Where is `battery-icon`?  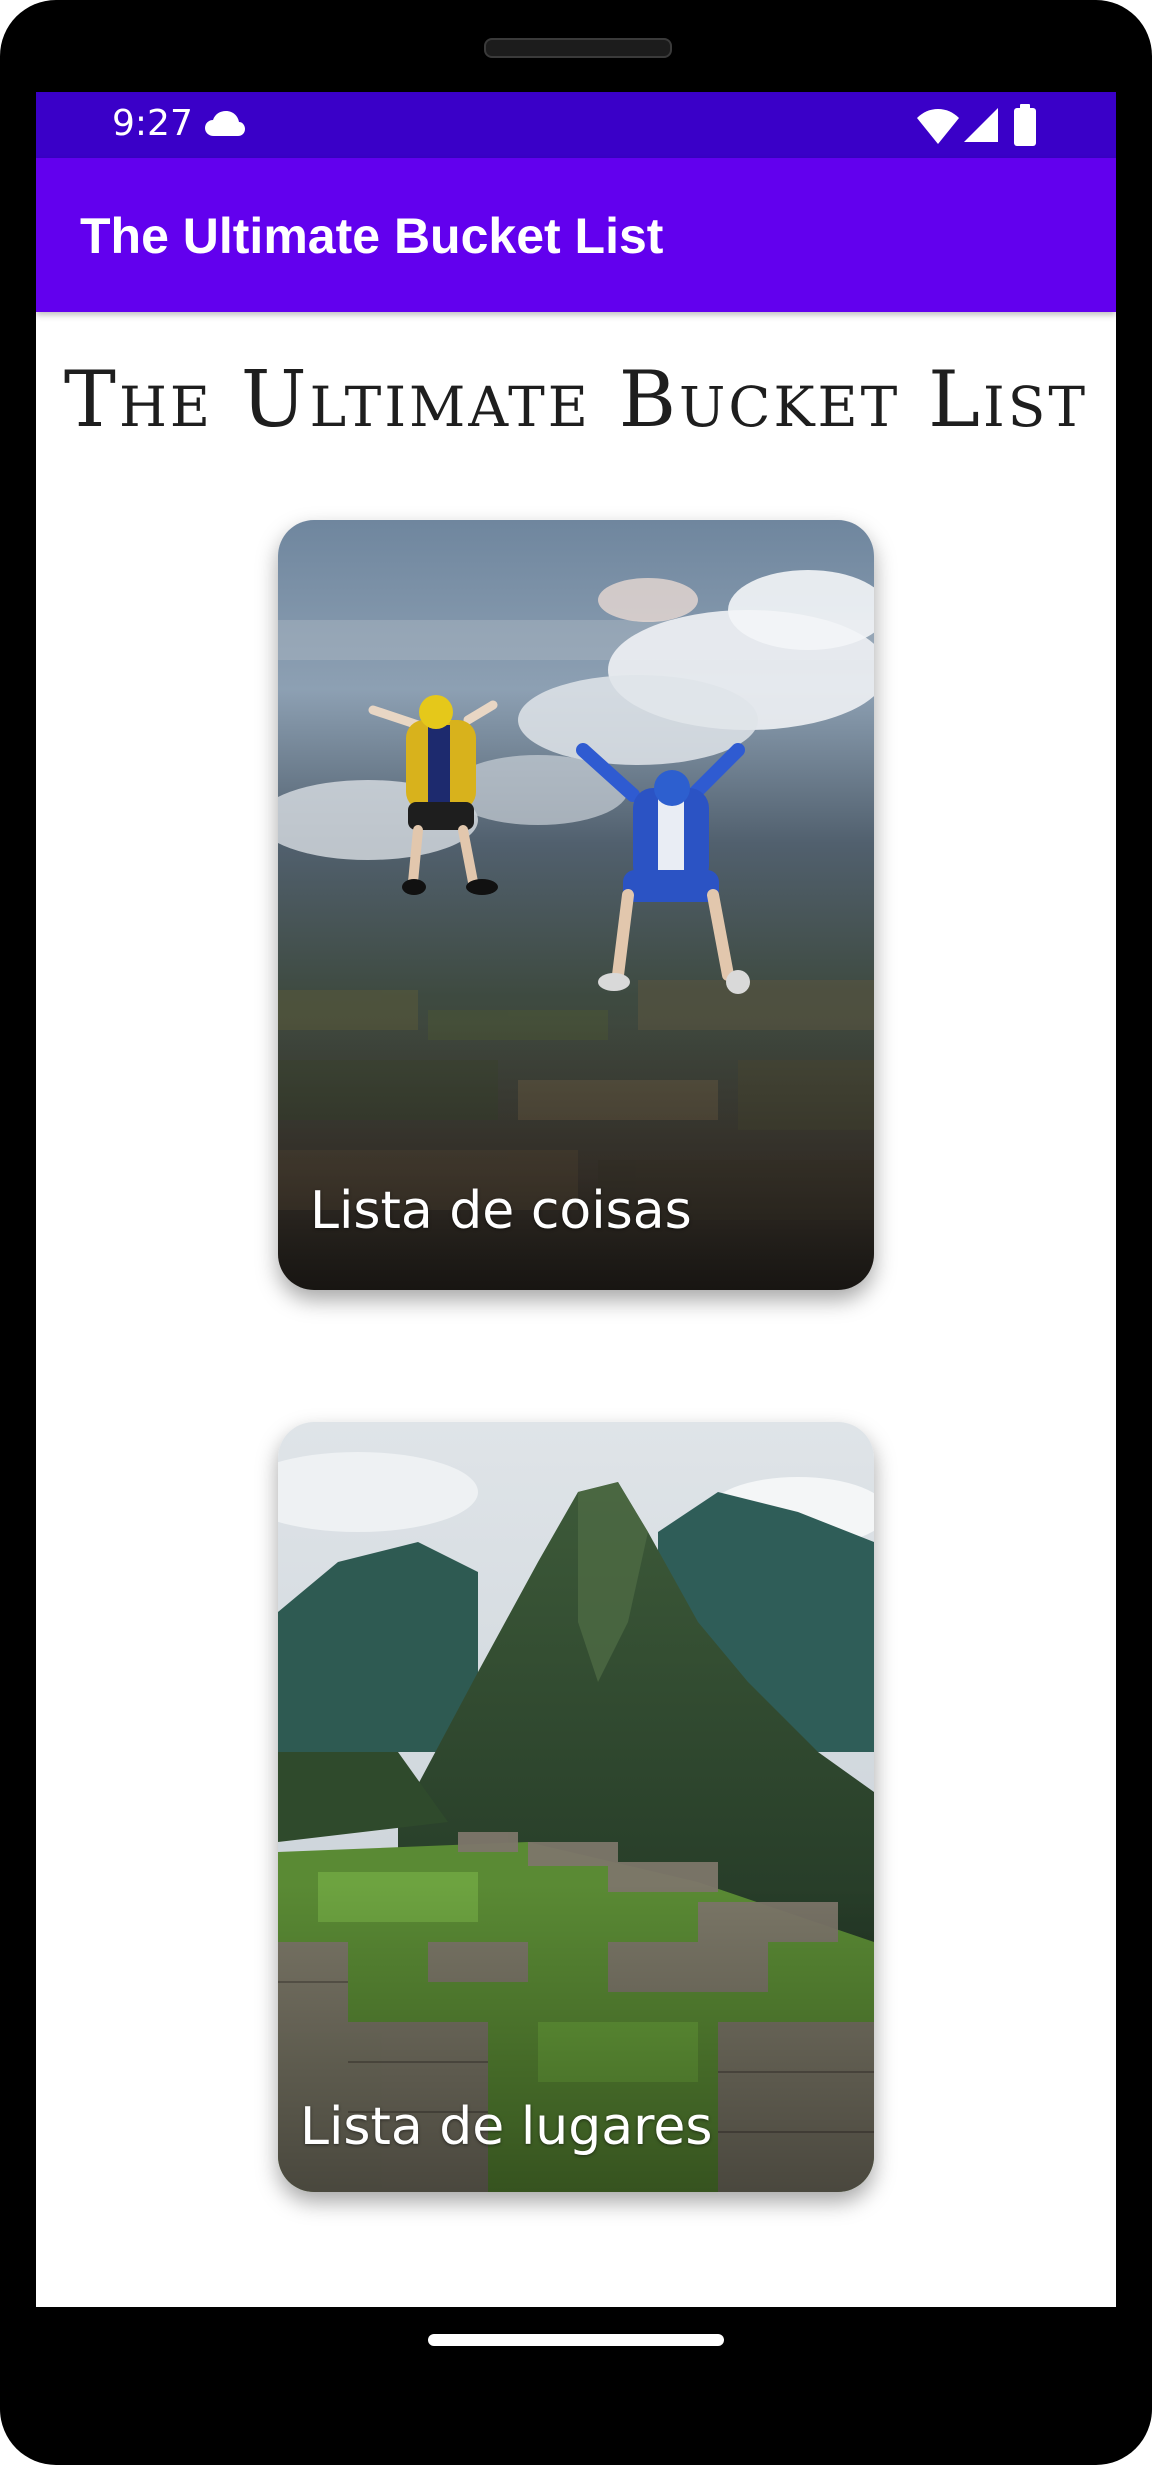
battery-icon is located at coordinates (1025, 125).